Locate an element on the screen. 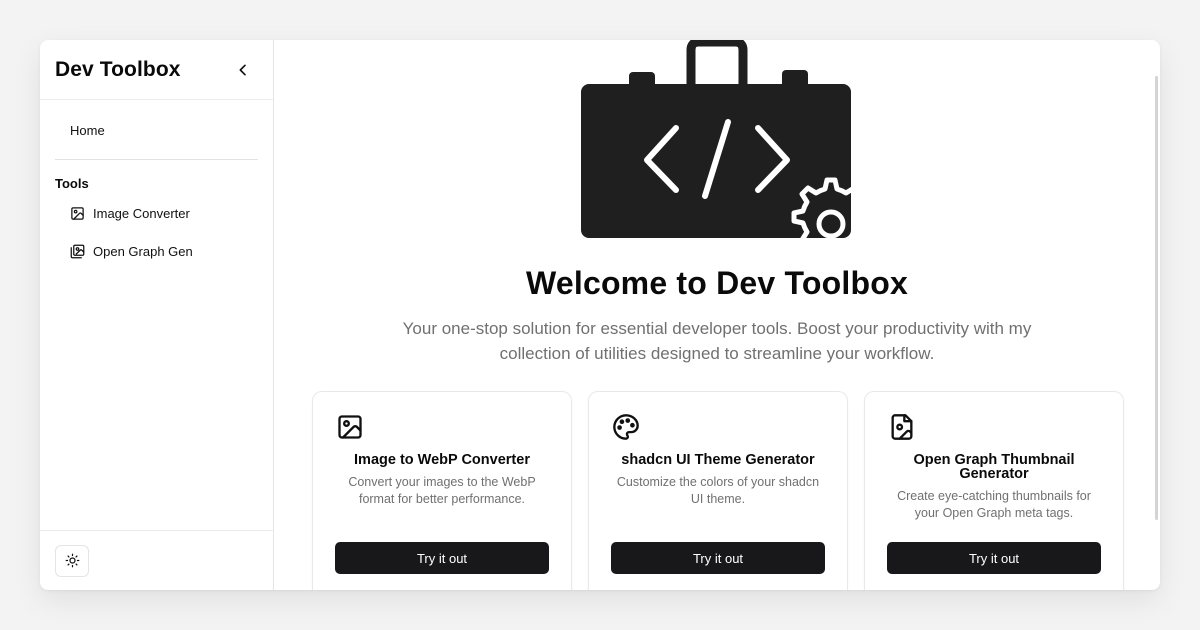 This screenshot has height=630, width=1200. sidebar-item-label: Image Converter is located at coordinates (141, 213).